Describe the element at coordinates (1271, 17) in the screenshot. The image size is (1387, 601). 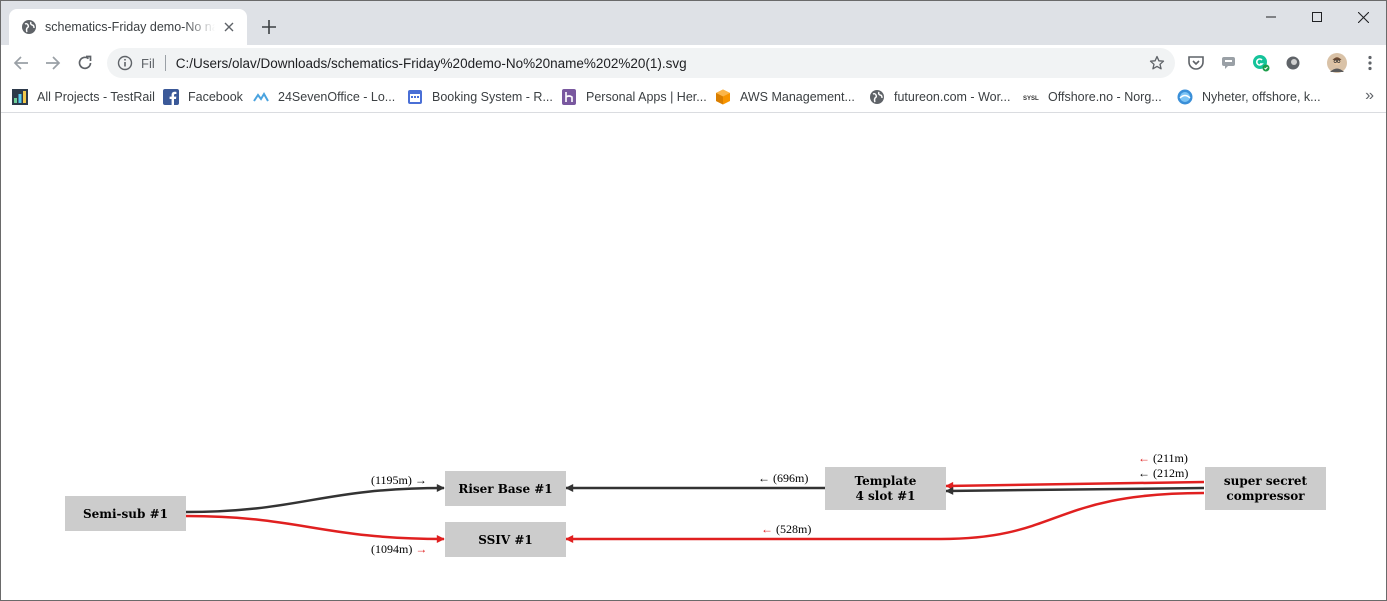
I see `minimize-icon` at that location.